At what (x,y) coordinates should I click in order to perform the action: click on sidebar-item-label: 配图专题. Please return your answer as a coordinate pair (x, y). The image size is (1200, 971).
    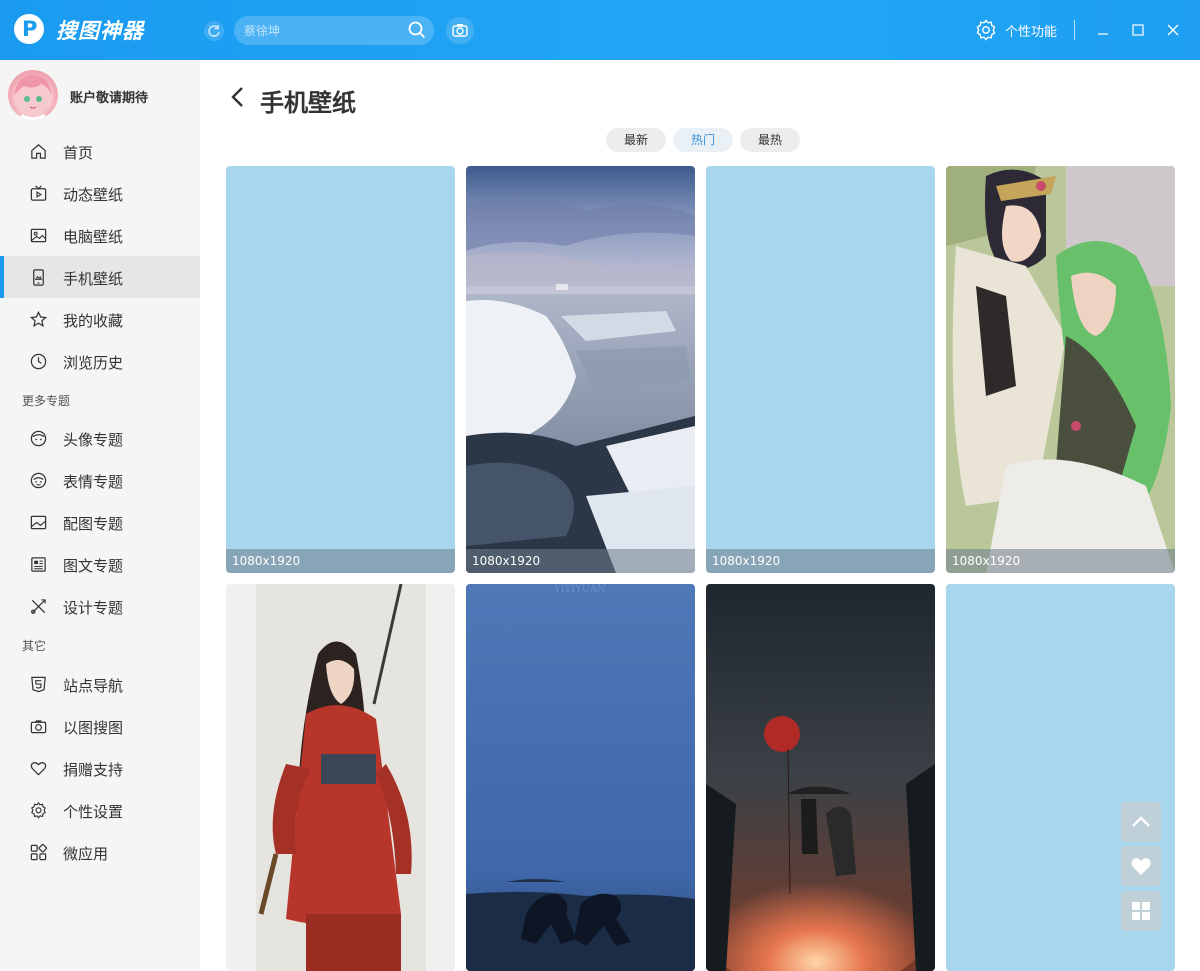
    Looking at the image, I should click on (93, 524).